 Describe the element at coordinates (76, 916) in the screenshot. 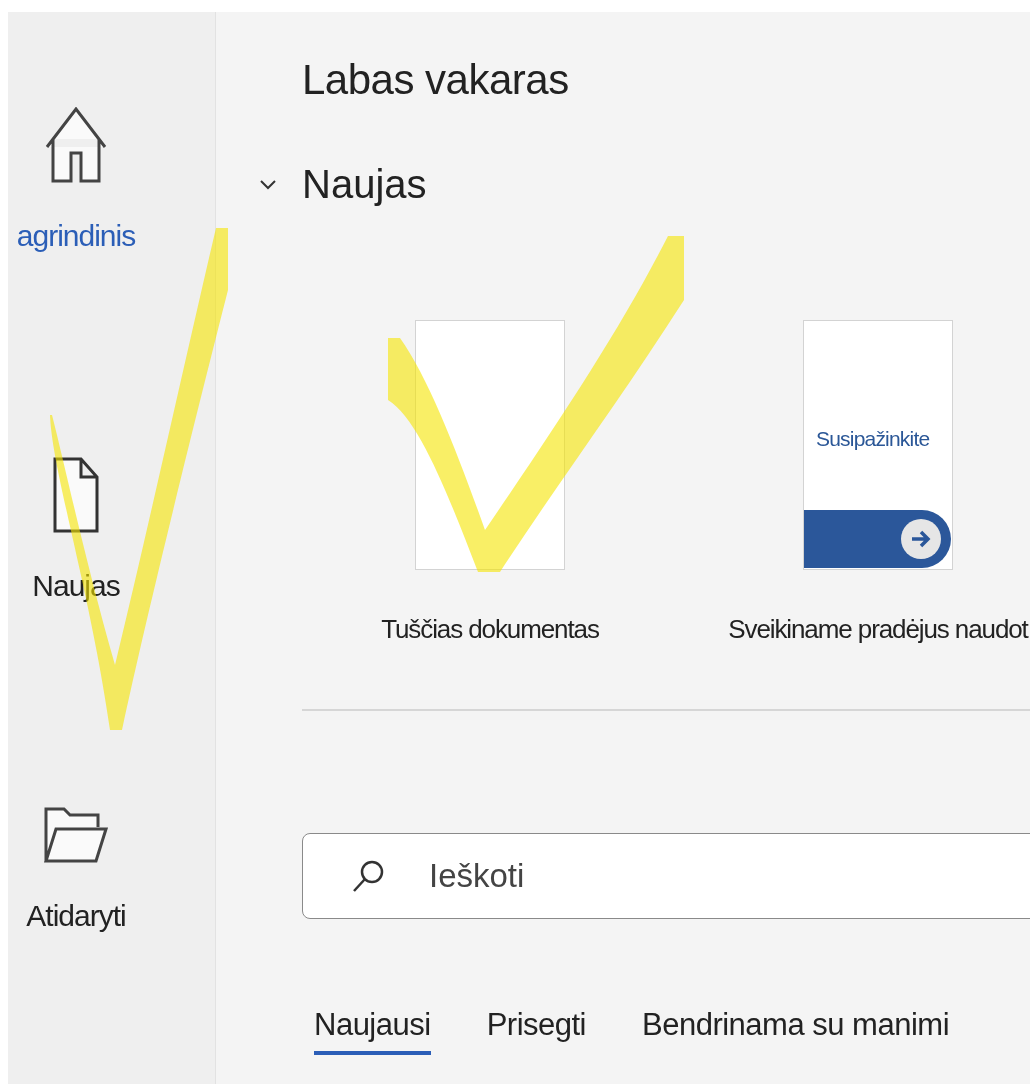

I see `sidebar-item: Atidaryti` at that location.